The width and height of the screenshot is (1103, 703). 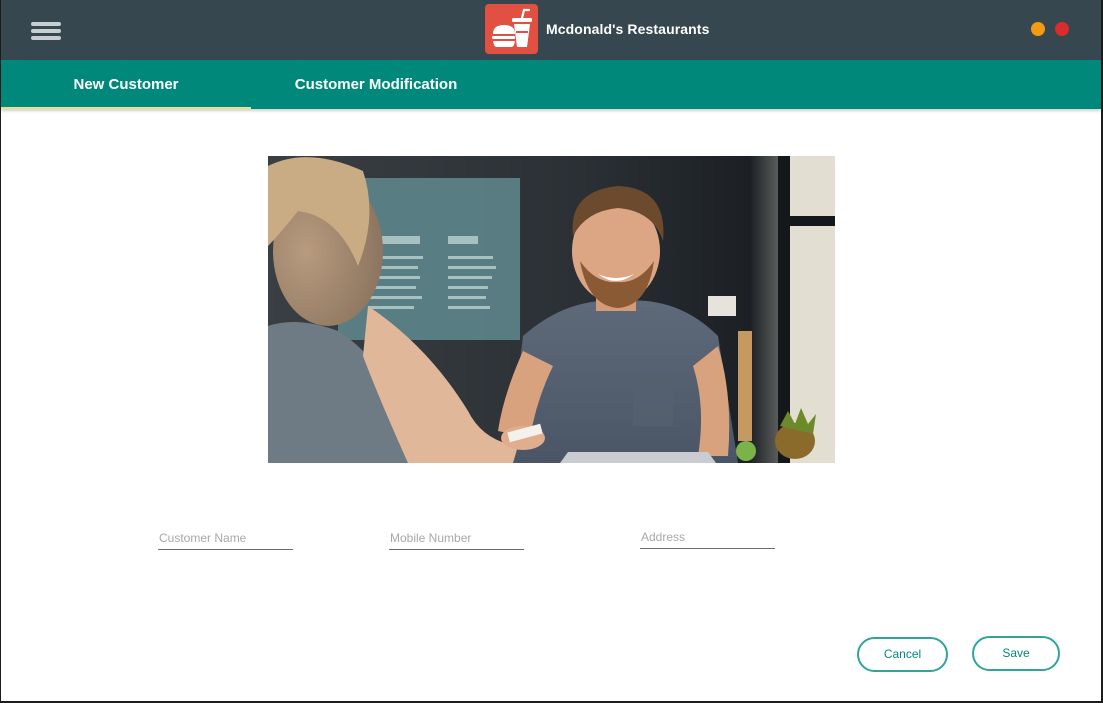 I want to click on tab-customer-modification: Customer Modification, so click(x=376, y=84).